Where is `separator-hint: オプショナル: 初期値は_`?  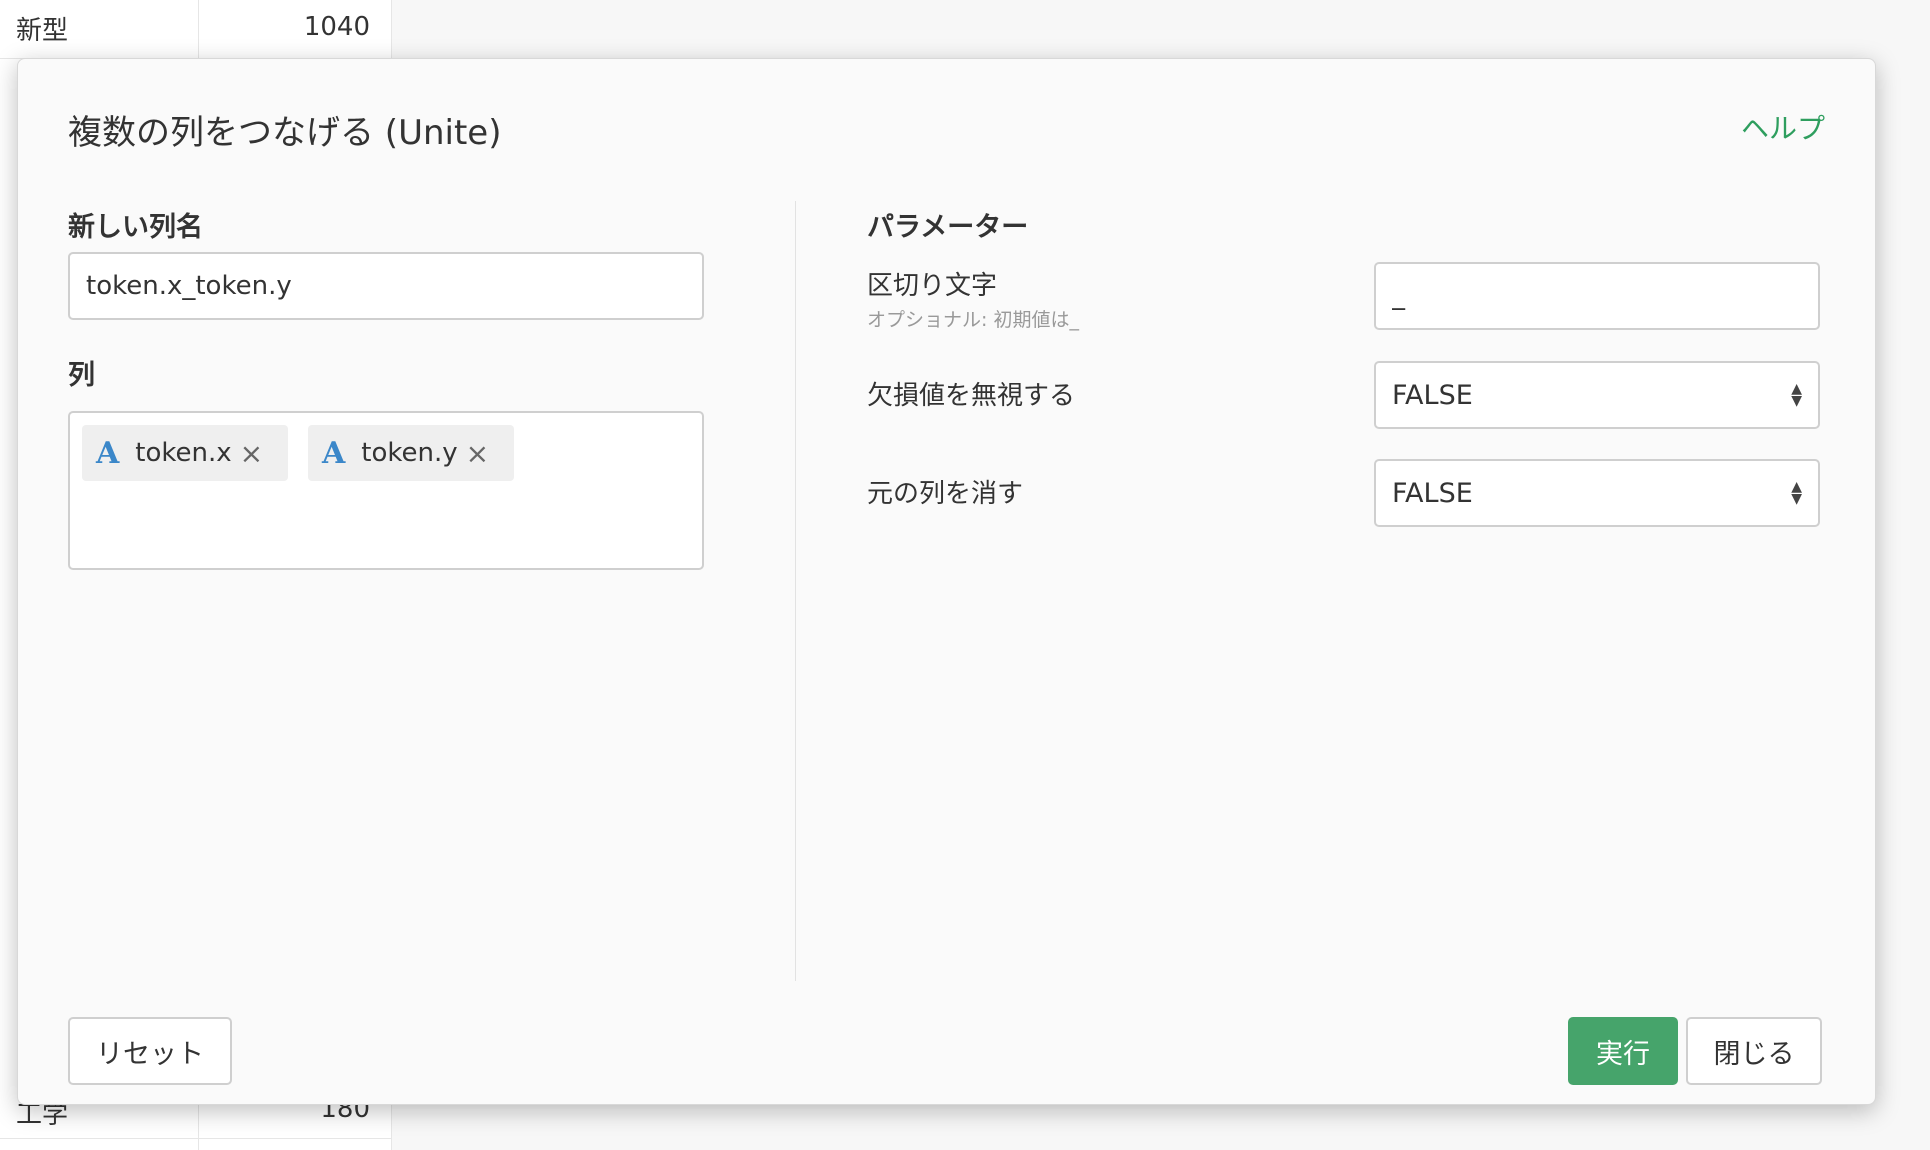 separator-hint: オプショナル: 初期値は_ is located at coordinates (973, 320).